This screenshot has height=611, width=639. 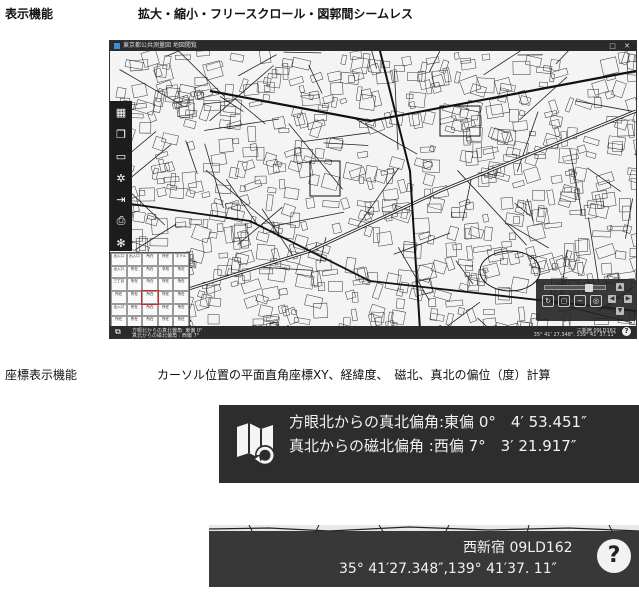 I want to click on app-title: 東京都公共測量図 地図閲覧, so click(x=160, y=45).